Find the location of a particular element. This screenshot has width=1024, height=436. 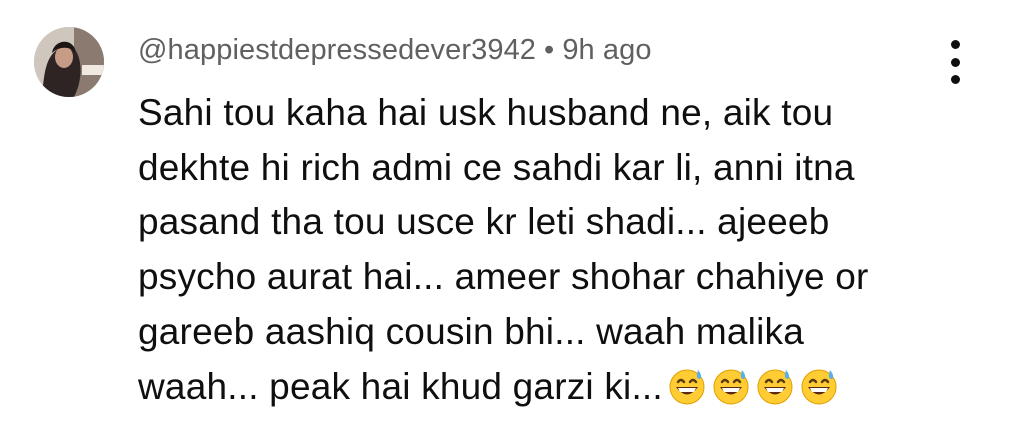

comment-meta: @happiestdepressedever3942 • 9h ago is located at coordinates (395, 50).